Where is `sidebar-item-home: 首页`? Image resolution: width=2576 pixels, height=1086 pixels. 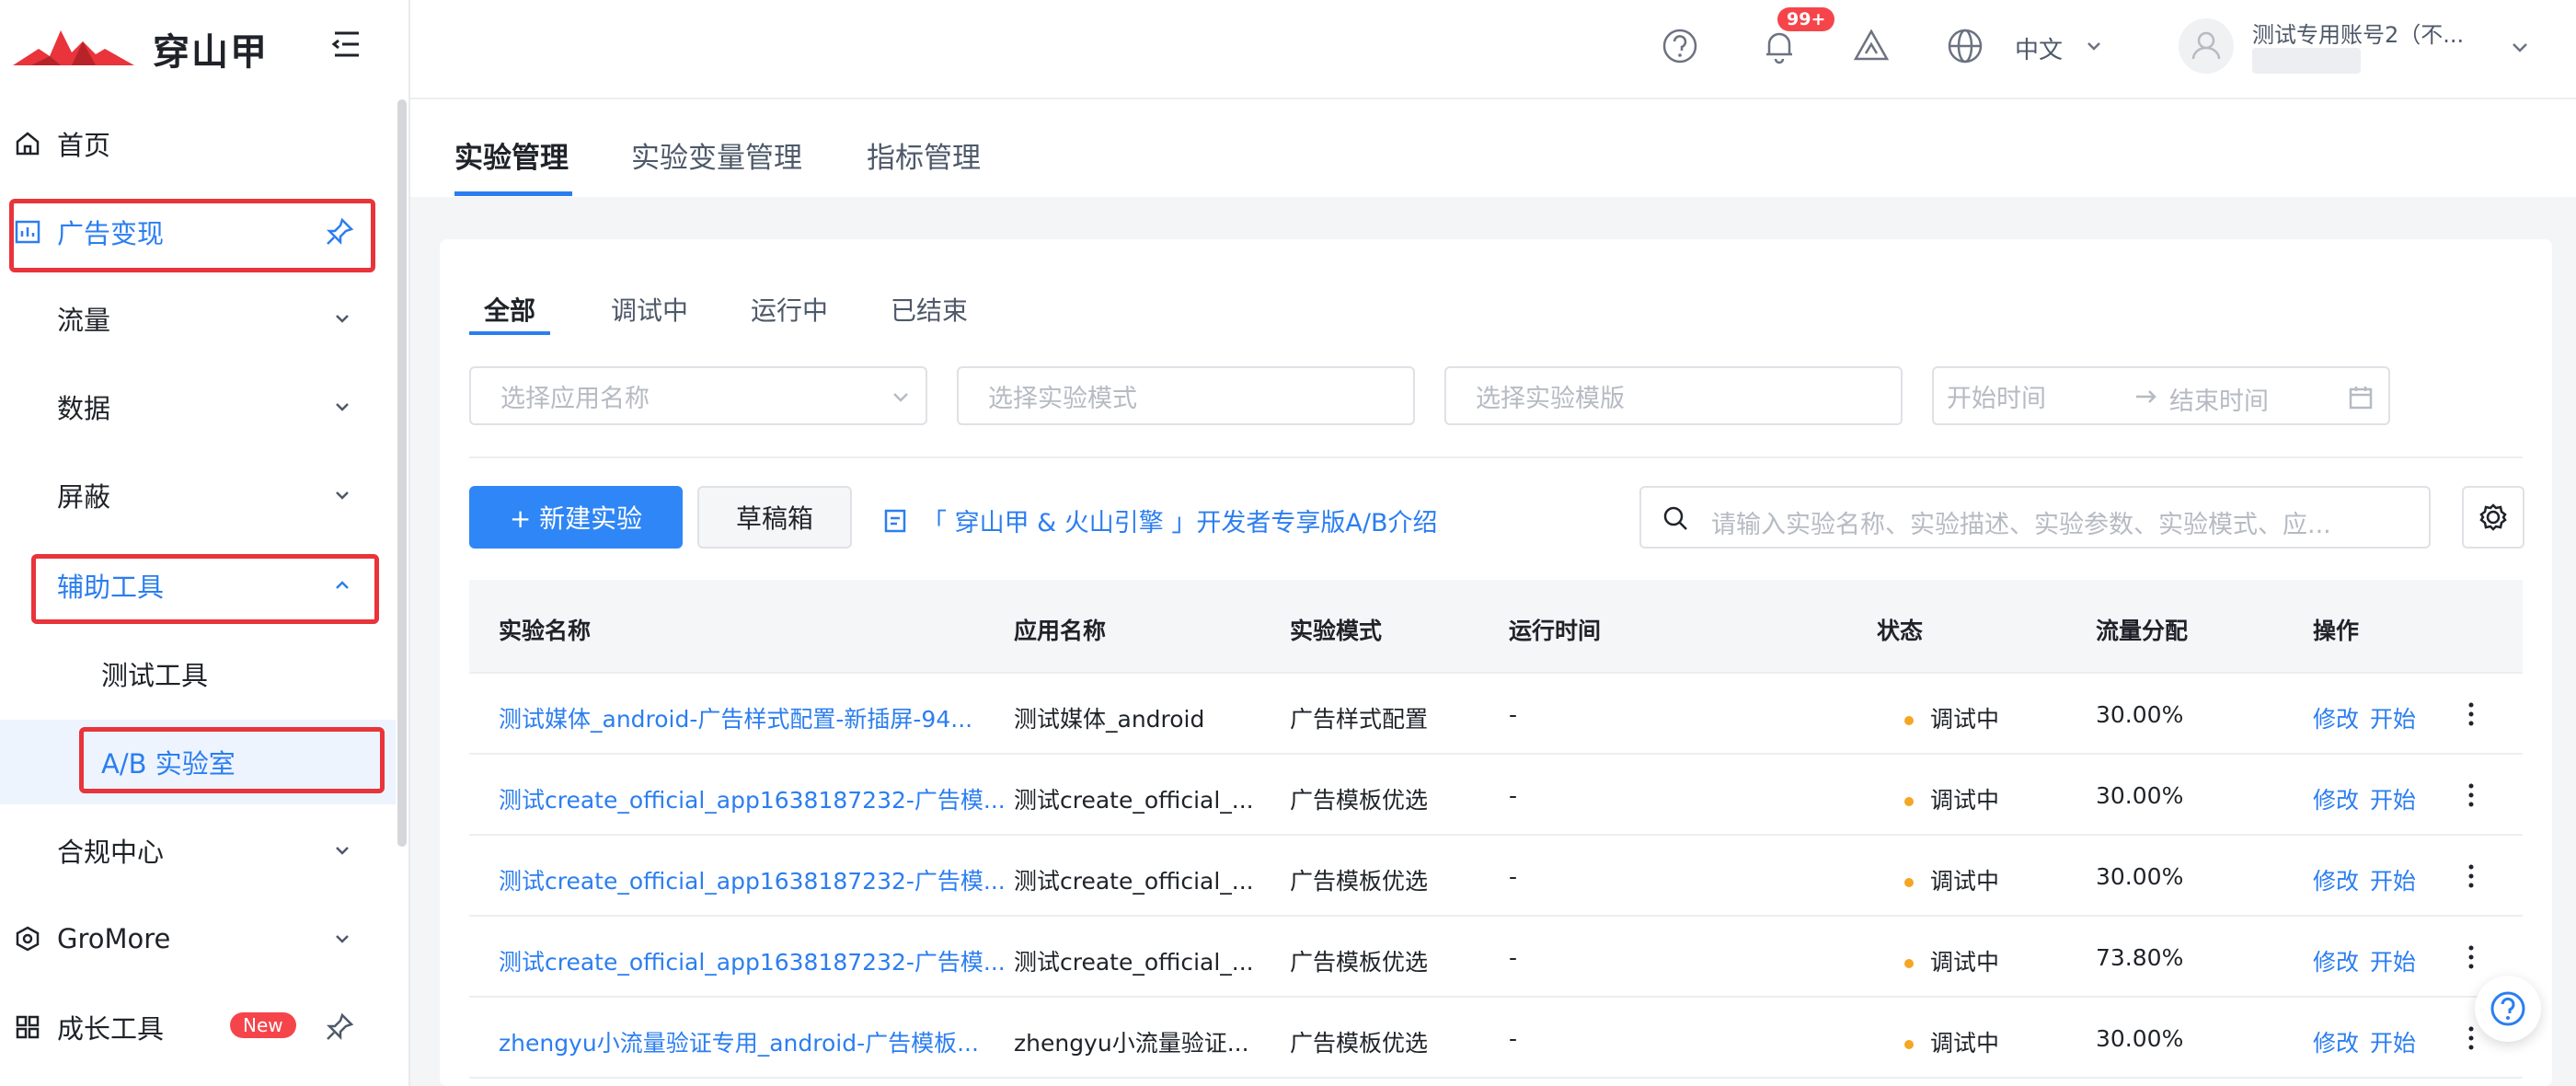 sidebar-item-home: 首页 is located at coordinates (198, 143).